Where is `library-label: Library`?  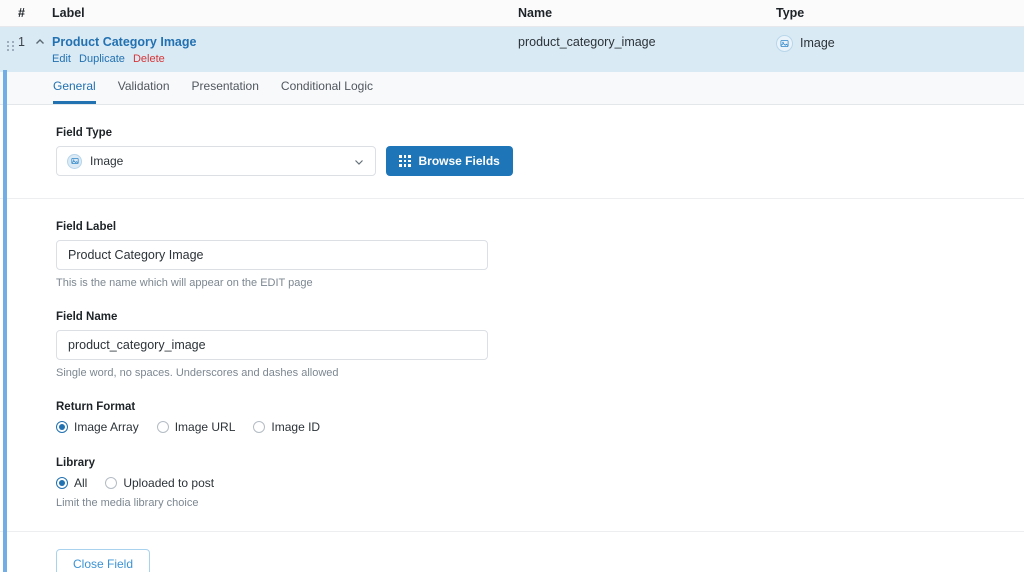 library-label: Library is located at coordinates (75, 463).